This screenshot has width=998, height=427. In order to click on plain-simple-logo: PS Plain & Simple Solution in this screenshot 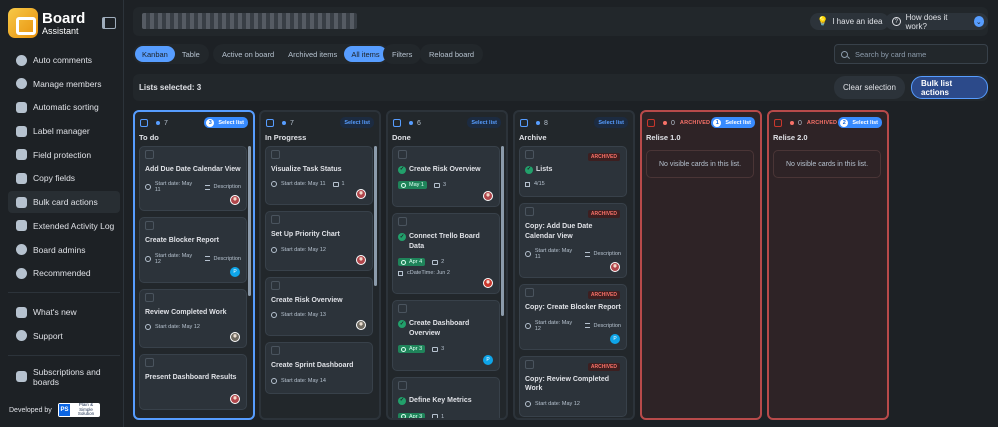, I will do `click(78, 409)`.